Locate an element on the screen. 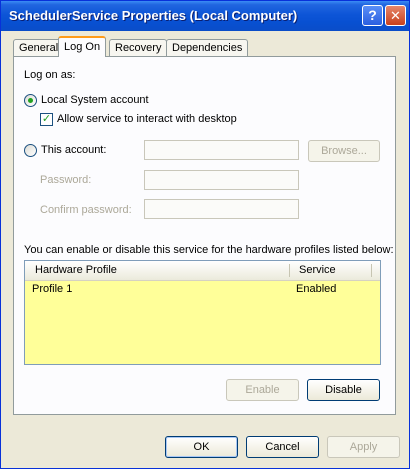 This screenshot has height=469, width=410. tab-dependencies: Dependencies is located at coordinates (207, 47).